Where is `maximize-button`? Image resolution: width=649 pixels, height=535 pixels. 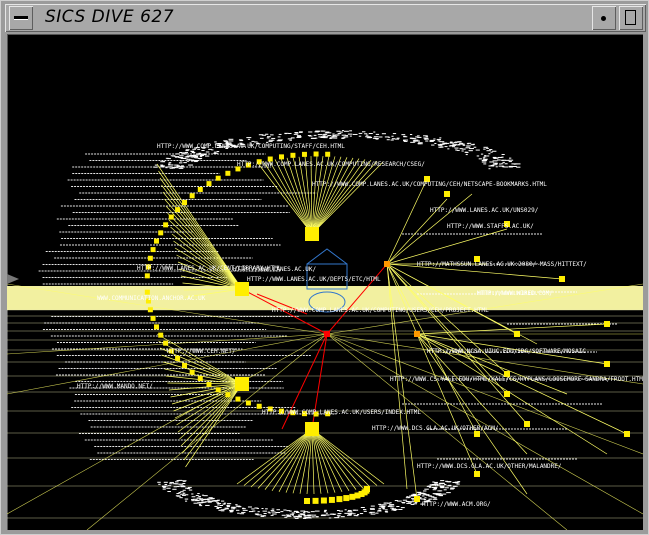
maximize-button is located at coordinates (631, 18).